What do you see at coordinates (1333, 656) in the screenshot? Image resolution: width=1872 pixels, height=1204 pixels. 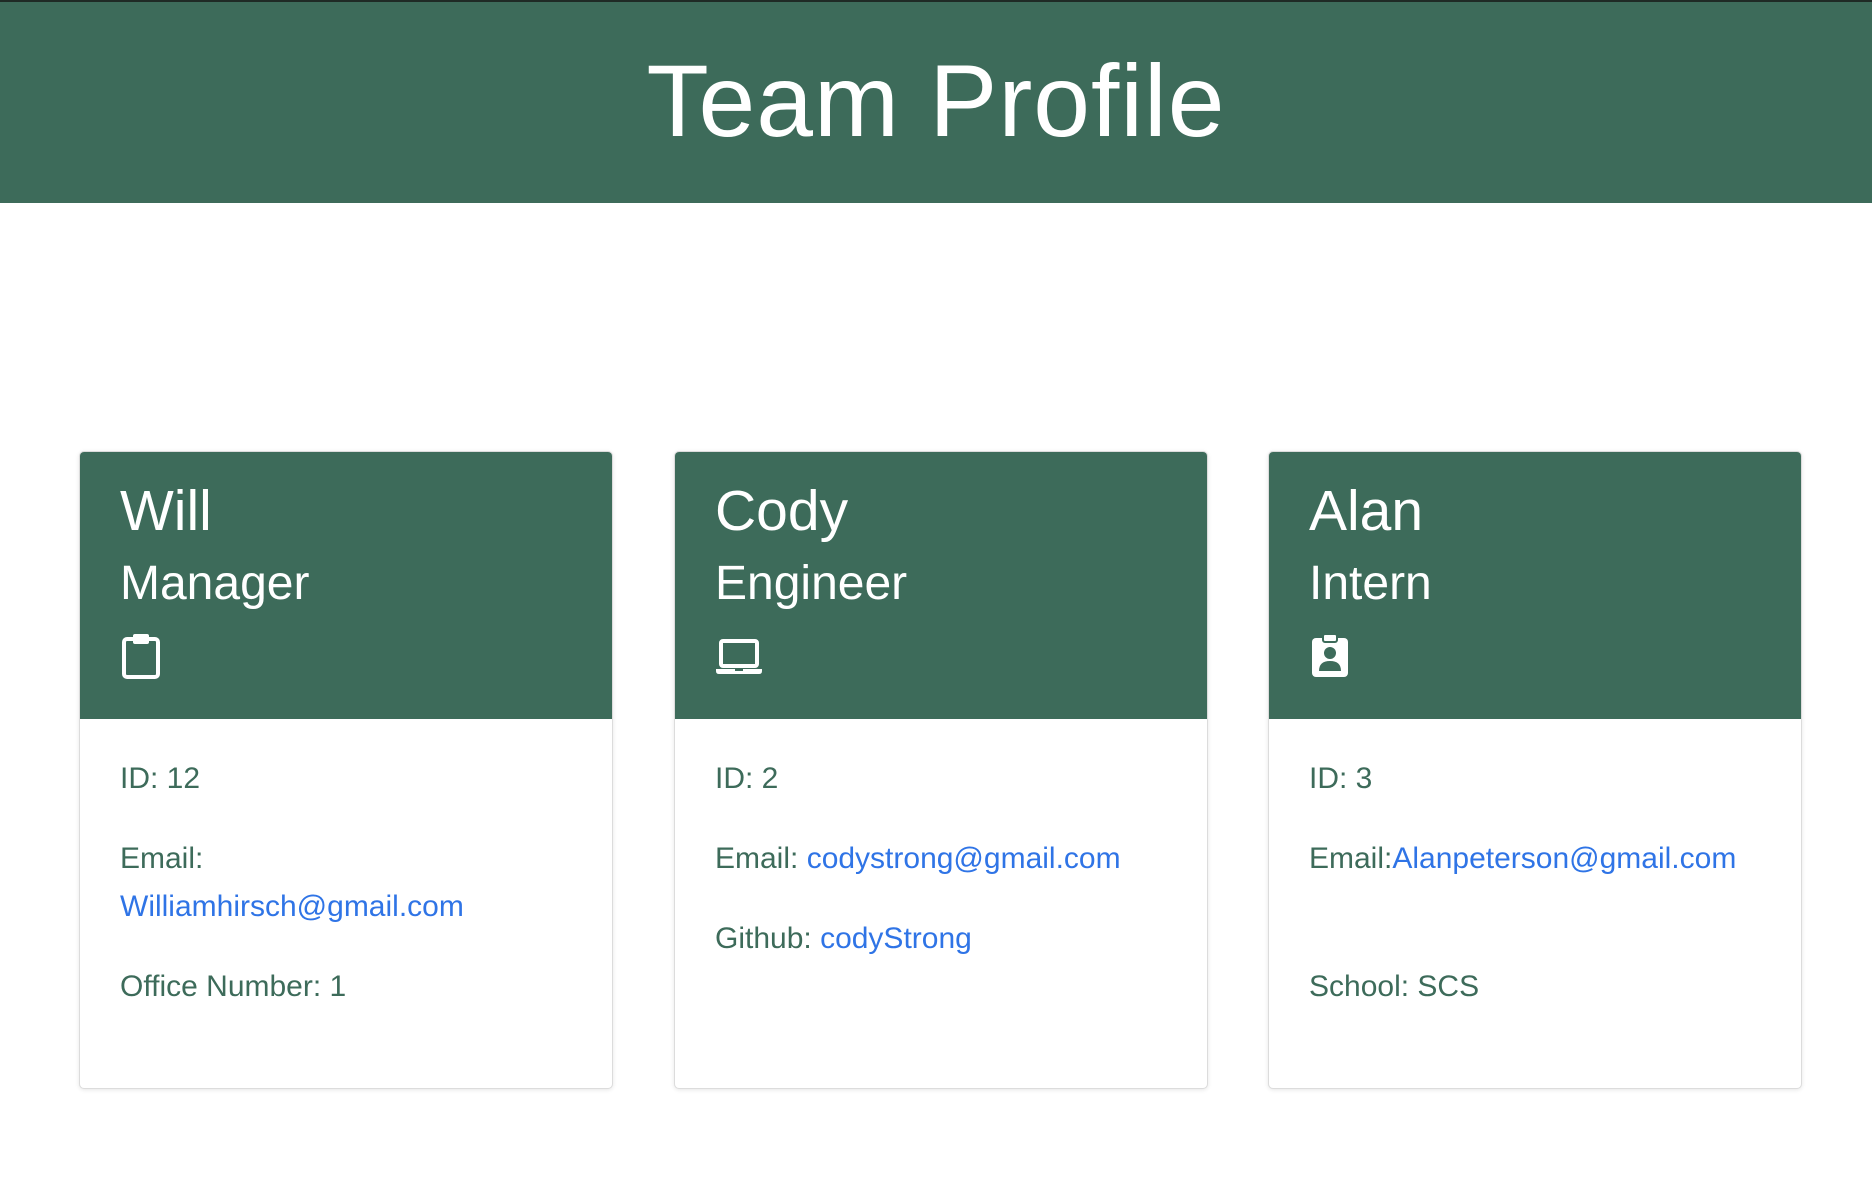 I see `id-badge-icon` at bounding box center [1333, 656].